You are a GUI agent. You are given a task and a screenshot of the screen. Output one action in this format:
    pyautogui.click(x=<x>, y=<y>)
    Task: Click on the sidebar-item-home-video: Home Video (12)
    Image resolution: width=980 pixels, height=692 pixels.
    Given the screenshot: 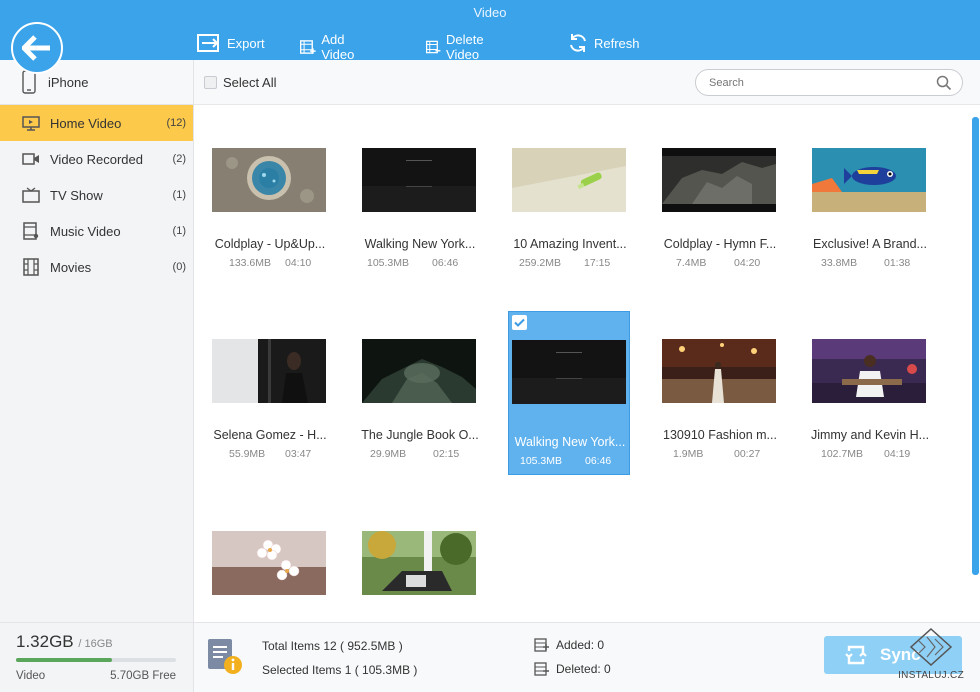 What is the action you would take?
    pyautogui.click(x=96, y=123)
    